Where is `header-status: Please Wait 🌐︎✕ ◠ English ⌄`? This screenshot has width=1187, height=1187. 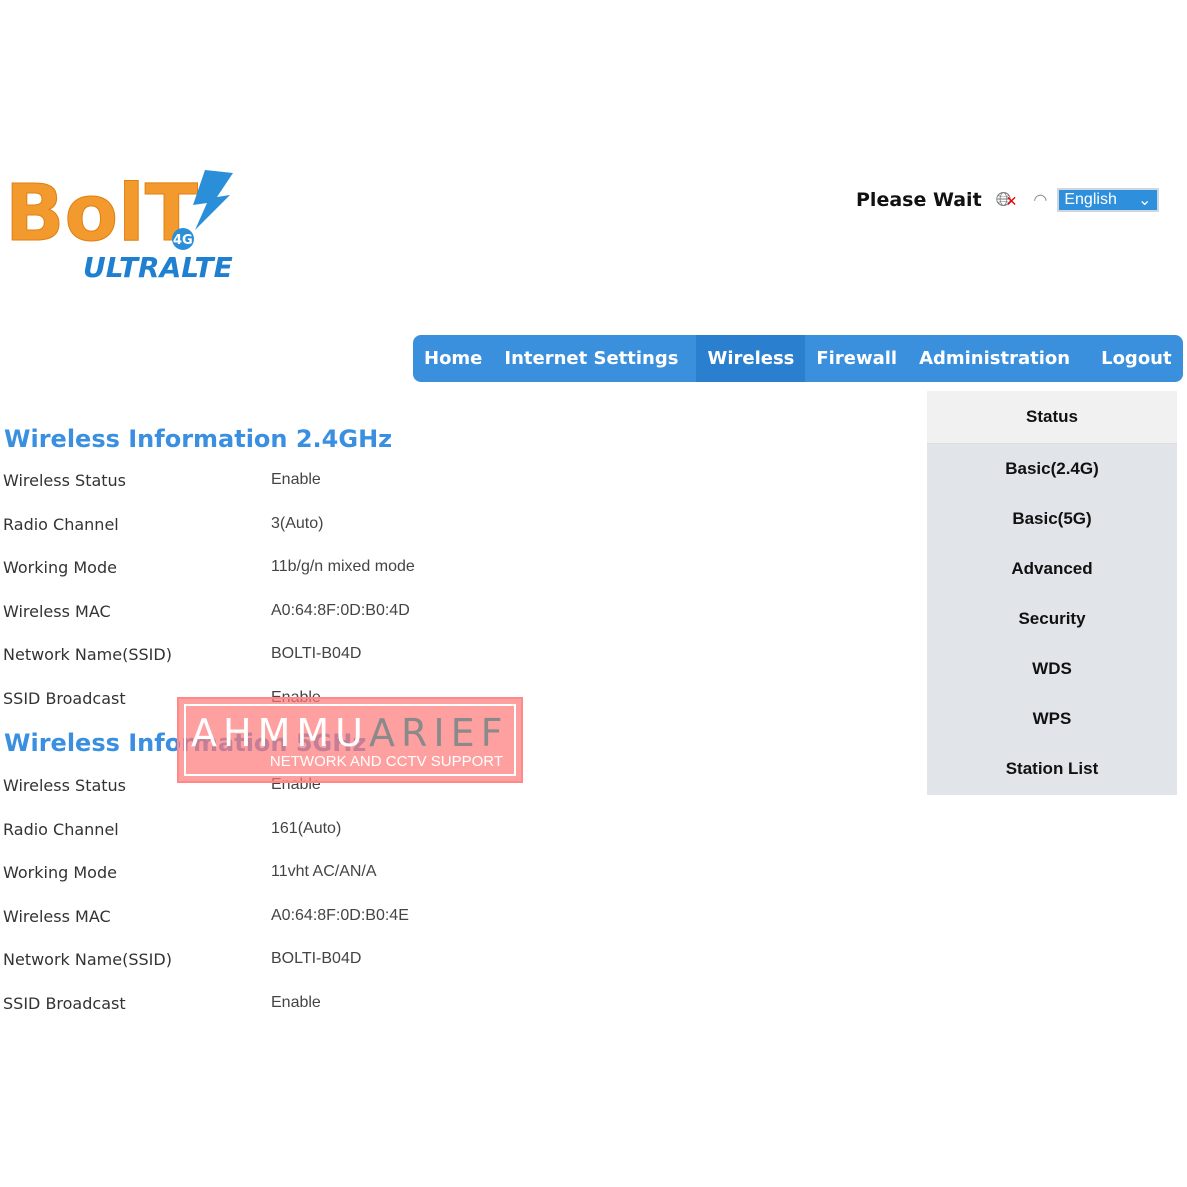 header-status: Please Wait 🌐︎✕ ◠ English ⌄ is located at coordinates (1008, 200).